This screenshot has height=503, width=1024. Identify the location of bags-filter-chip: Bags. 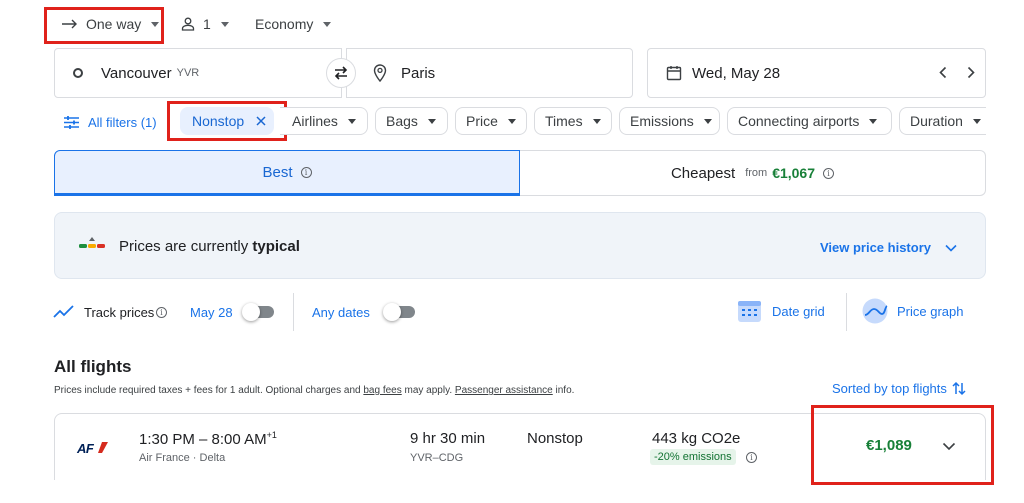
(411, 121).